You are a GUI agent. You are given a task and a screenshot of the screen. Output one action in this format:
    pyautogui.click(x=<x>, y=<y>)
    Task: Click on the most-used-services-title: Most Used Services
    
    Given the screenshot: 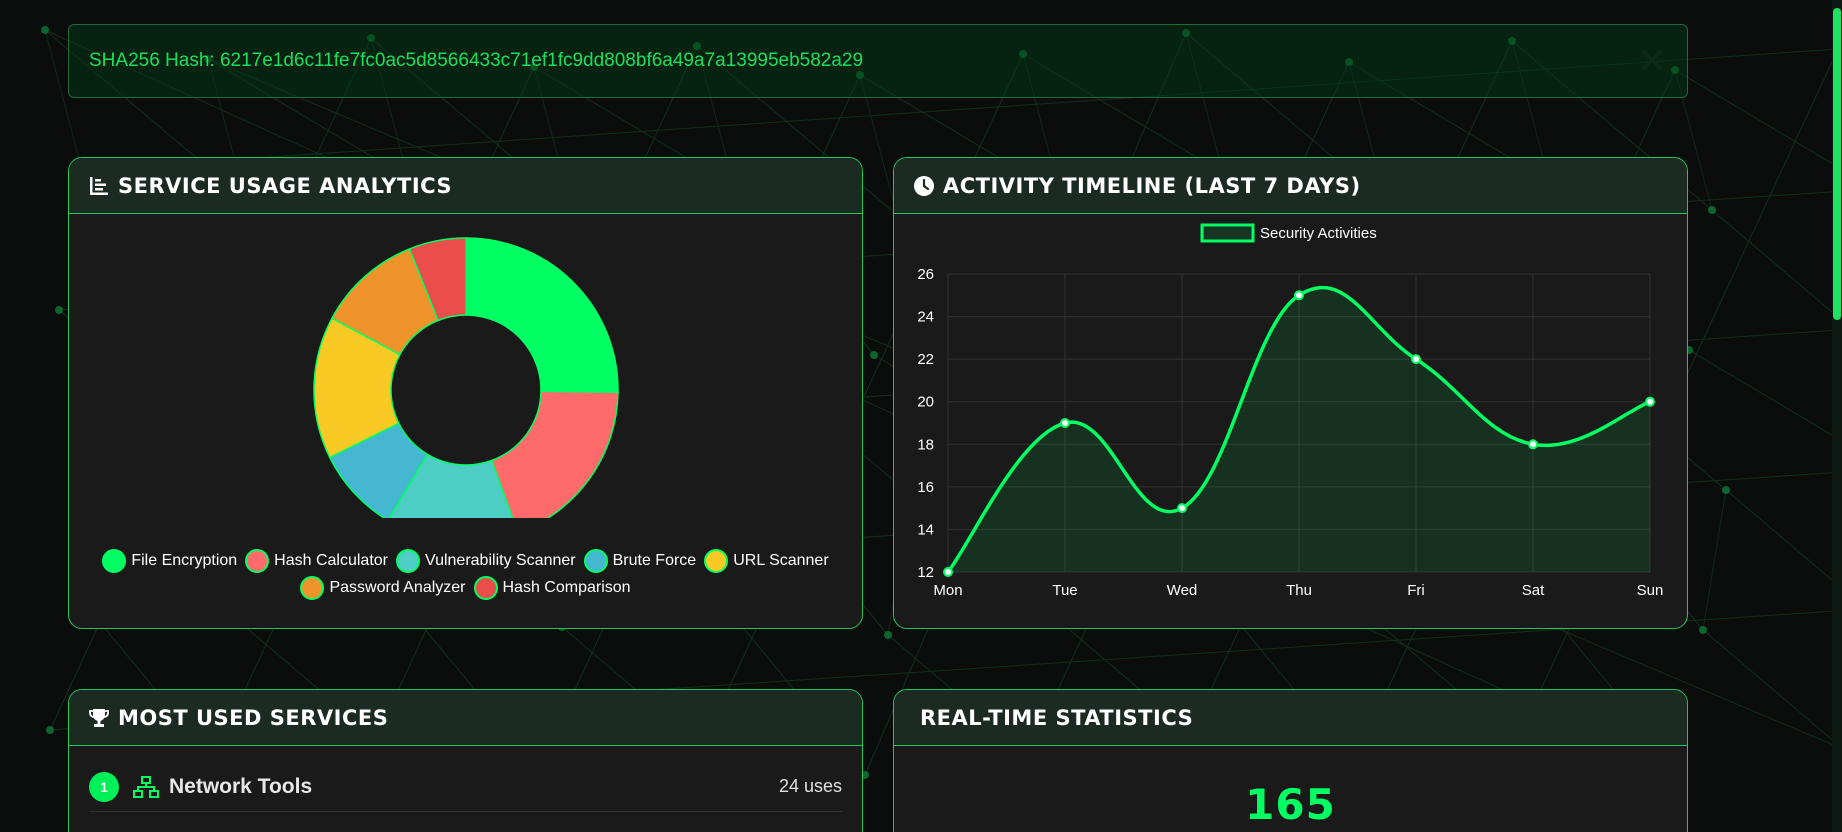 What is the action you would take?
    pyautogui.click(x=253, y=717)
    